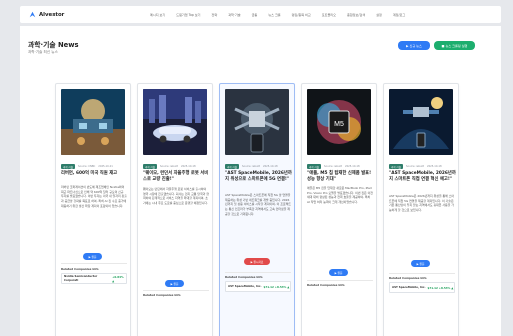  I want to click on company-change: +0.84% ▲, so click(118, 278).